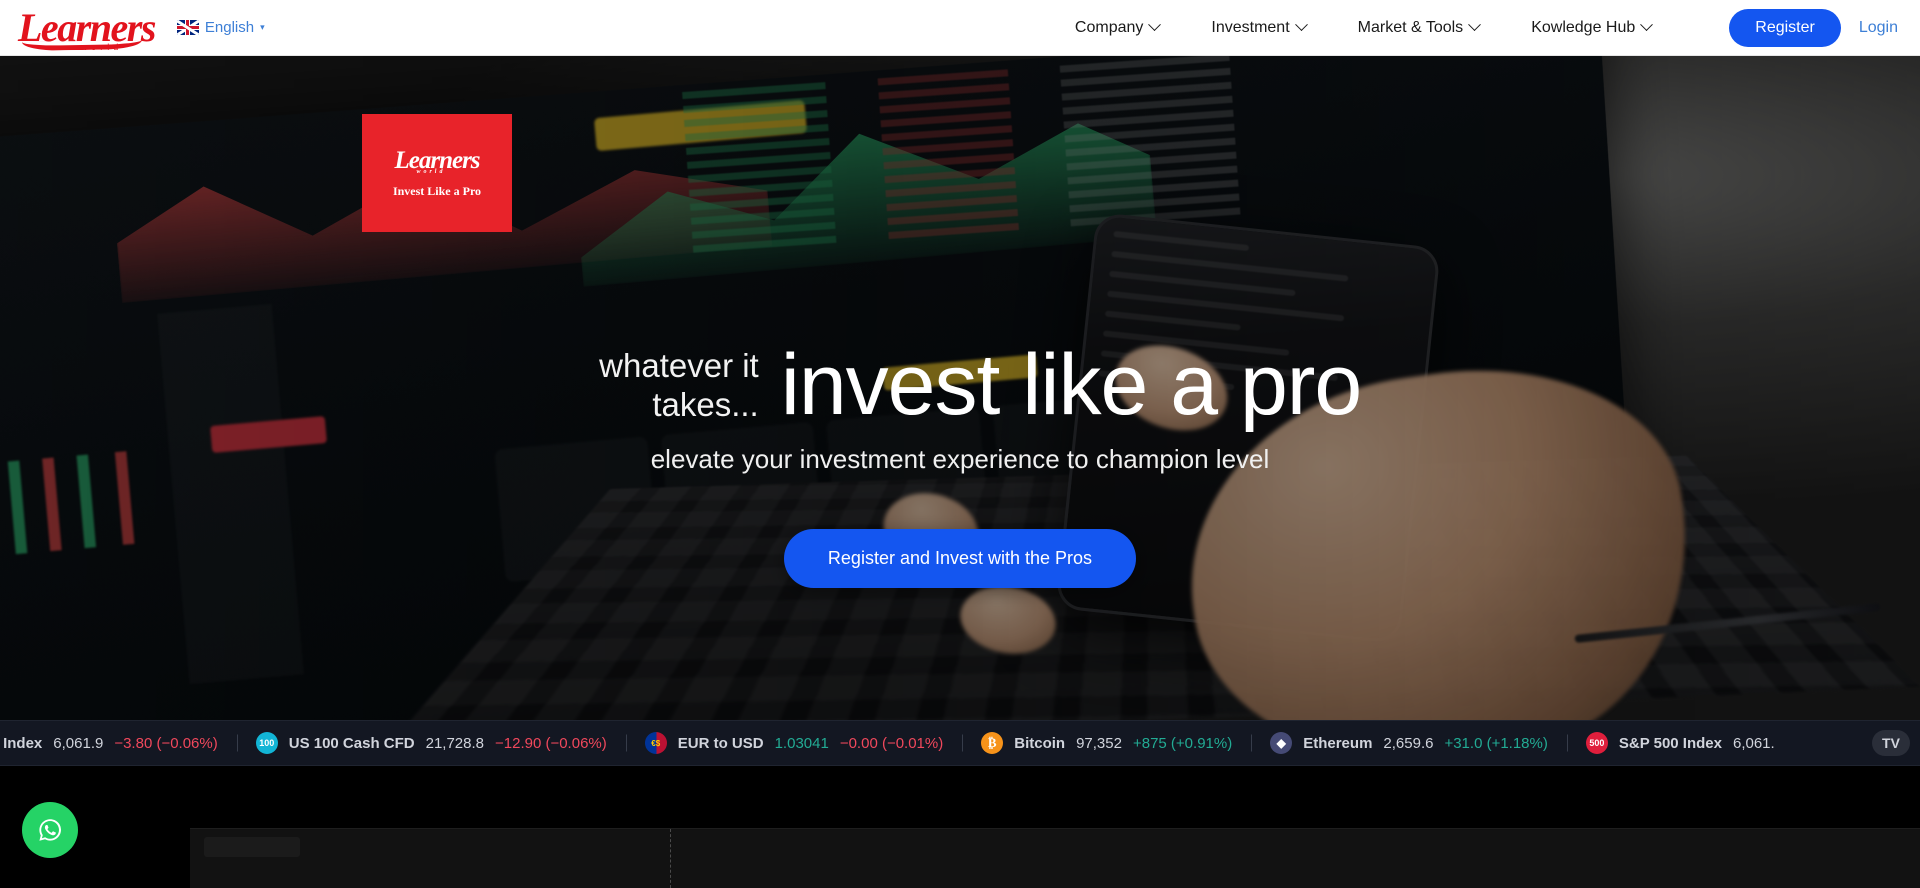 Image resolution: width=1920 pixels, height=888 pixels. What do you see at coordinates (1583, 27) in the screenshot?
I see `nav-label: Kowledge Hub` at bounding box center [1583, 27].